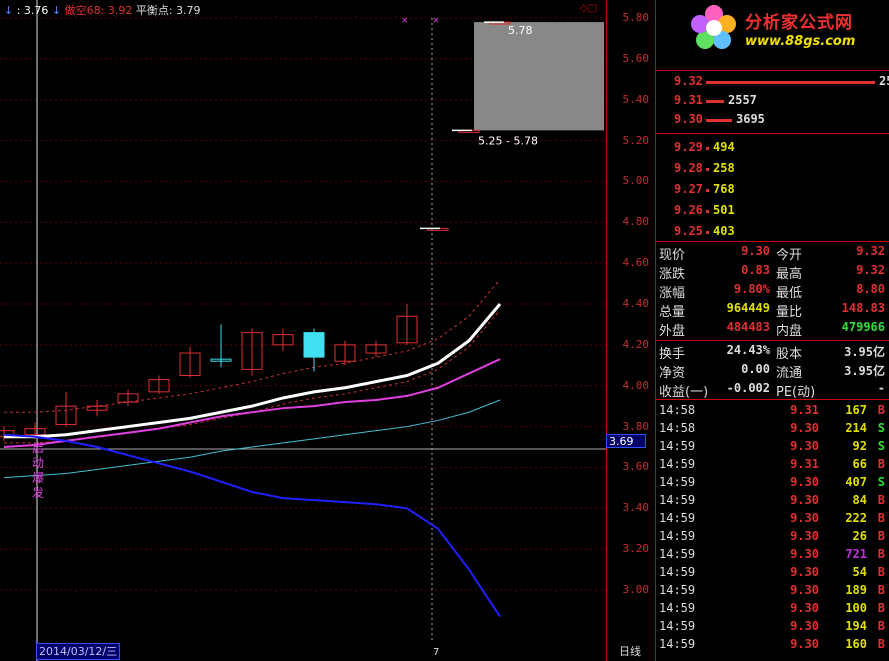  What do you see at coordinates (724, 189) in the screenshot?
I see `bid-volume: 768` at bounding box center [724, 189].